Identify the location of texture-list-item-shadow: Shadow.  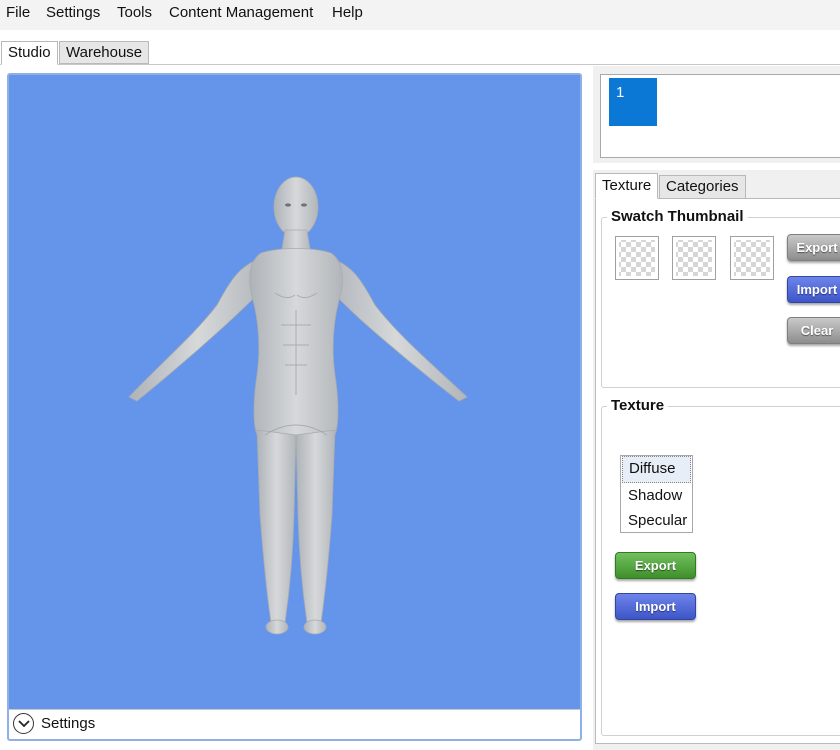
(656, 495).